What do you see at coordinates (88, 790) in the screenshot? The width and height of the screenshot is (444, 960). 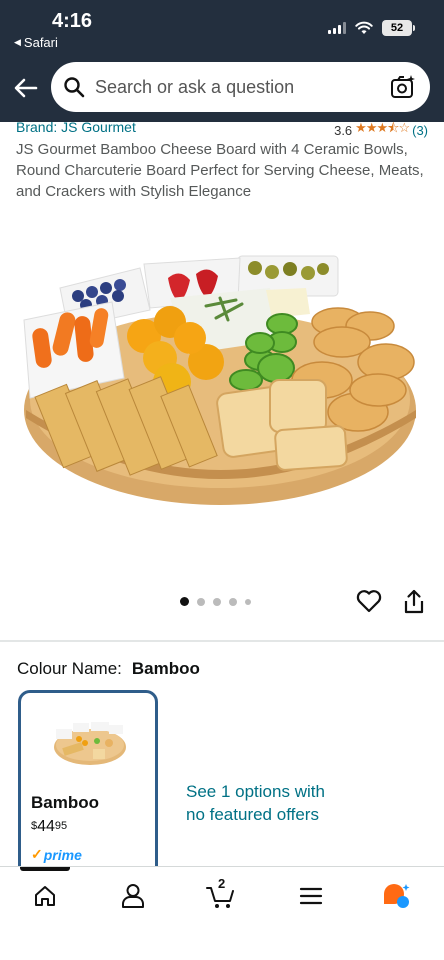 I see `variant-card-bamboo: Bamboo $ 44 95 ✓ prime` at bounding box center [88, 790].